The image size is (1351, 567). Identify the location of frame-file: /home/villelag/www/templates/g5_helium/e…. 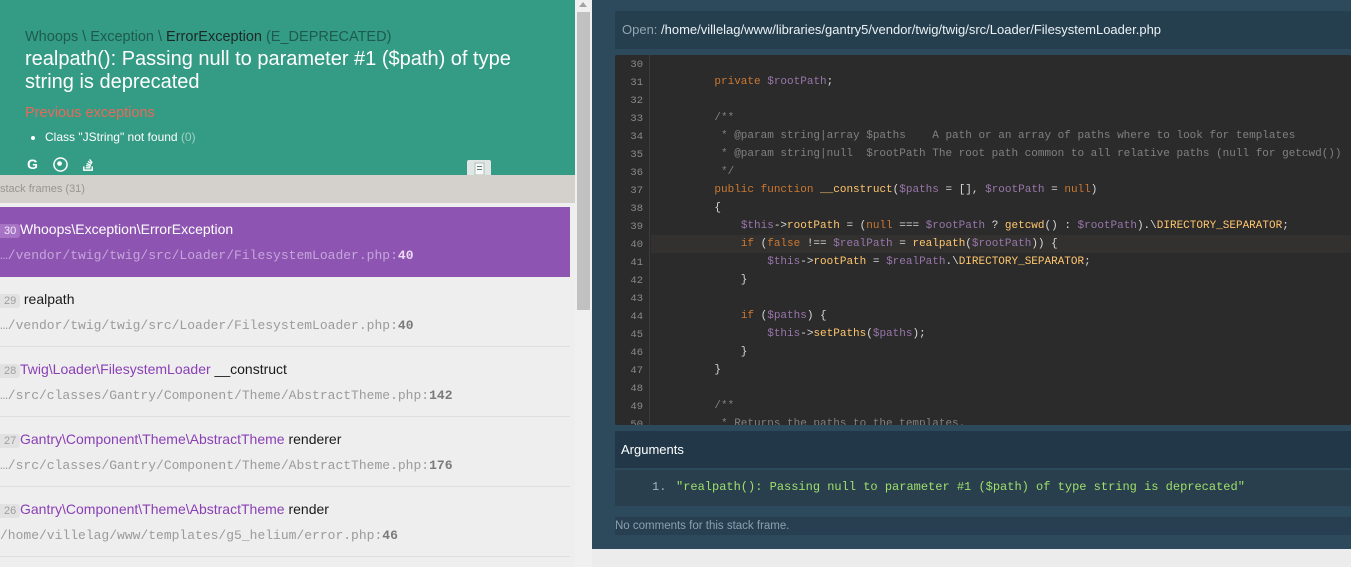
(199, 535).